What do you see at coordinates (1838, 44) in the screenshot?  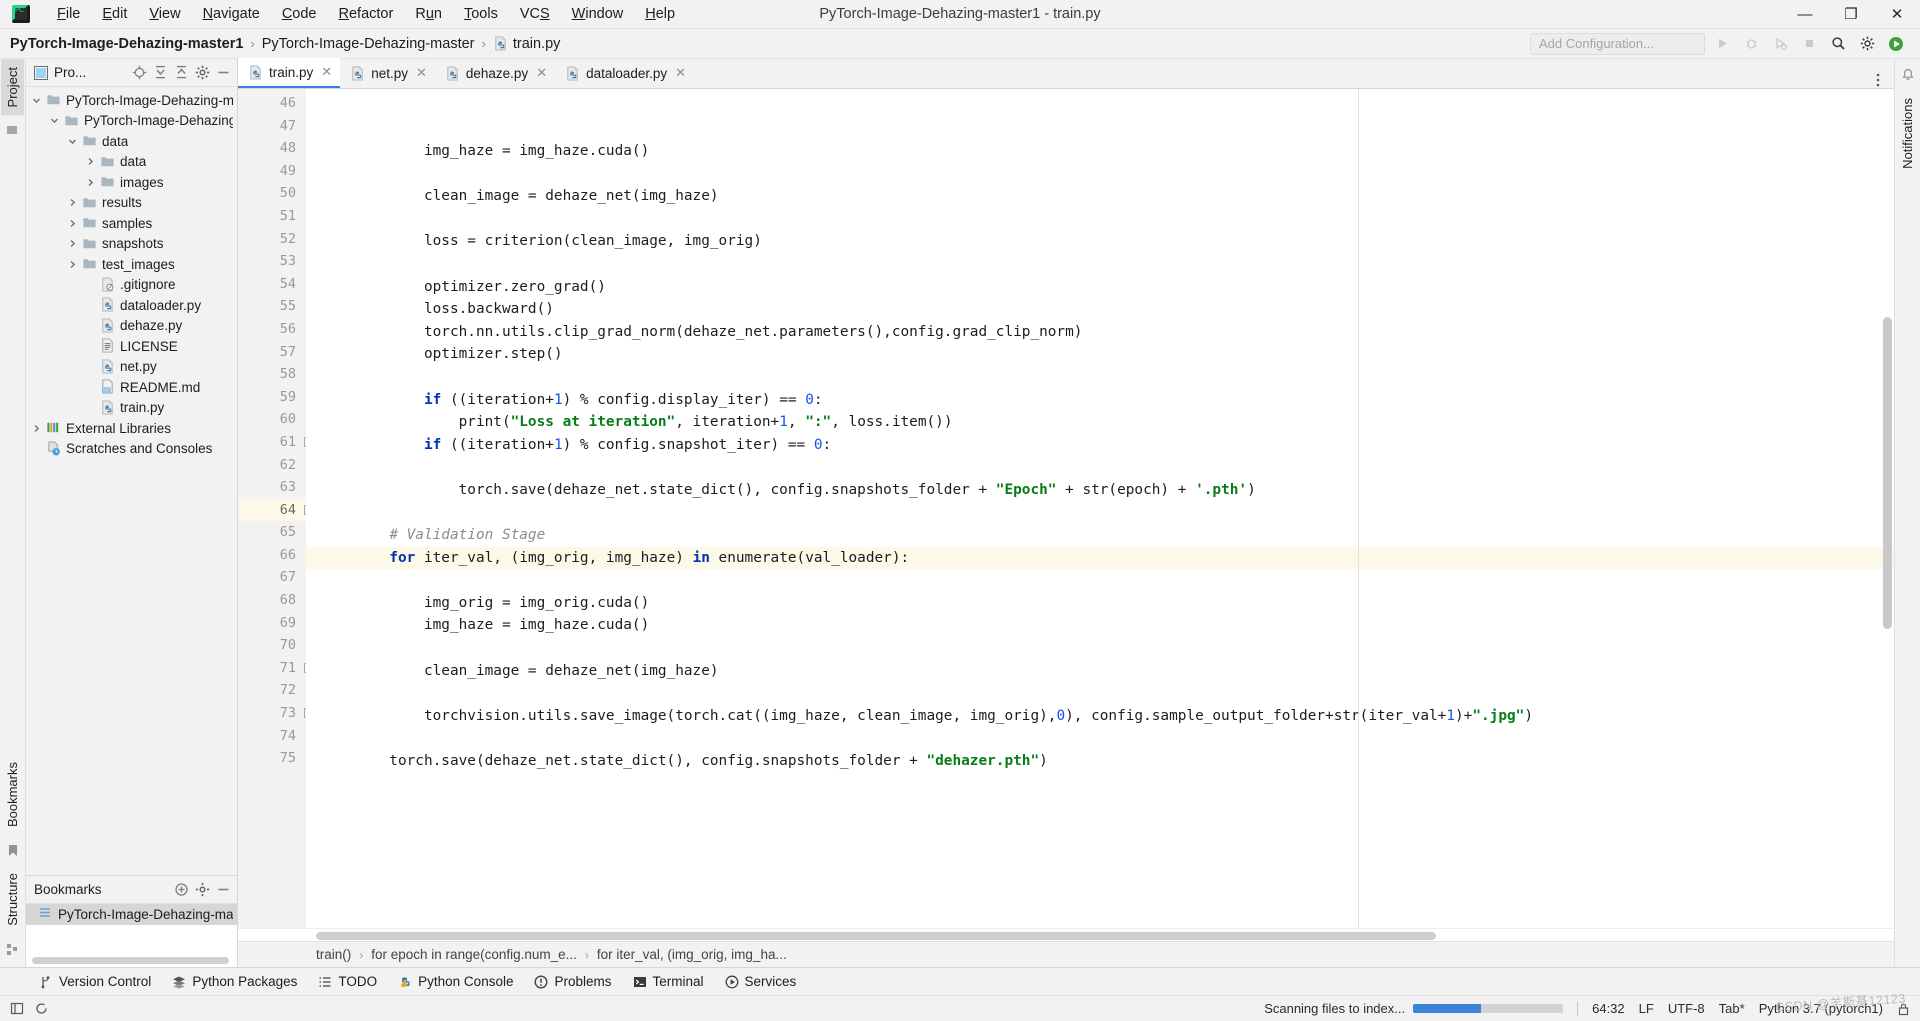 I see `search-icon` at bounding box center [1838, 44].